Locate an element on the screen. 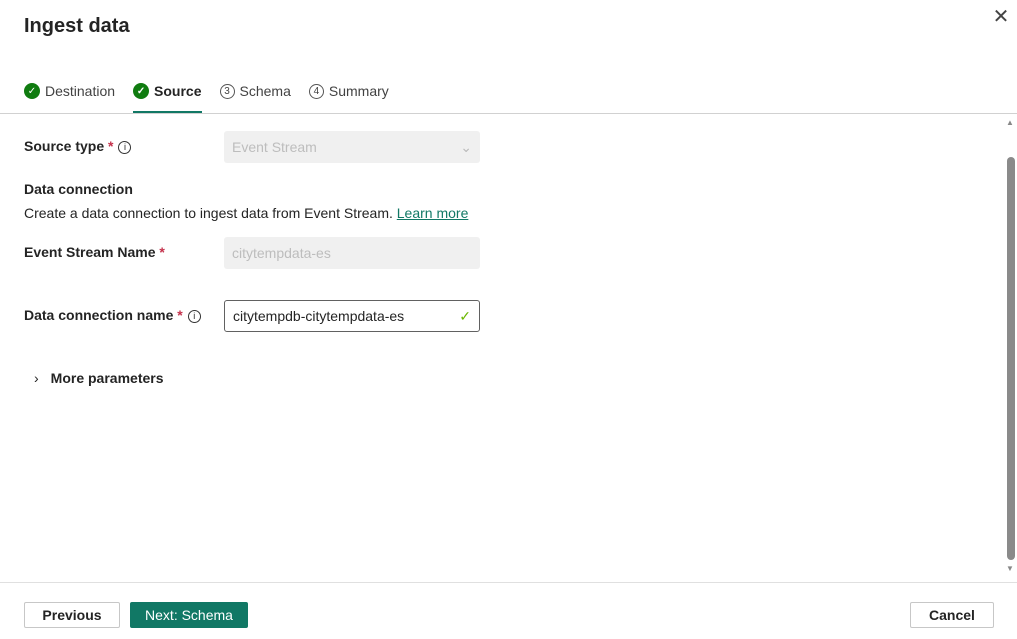 The height and width of the screenshot is (639, 1017). connection-name-input: citytempdb-citytempdata-es ✓ is located at coordinates (352, 316).